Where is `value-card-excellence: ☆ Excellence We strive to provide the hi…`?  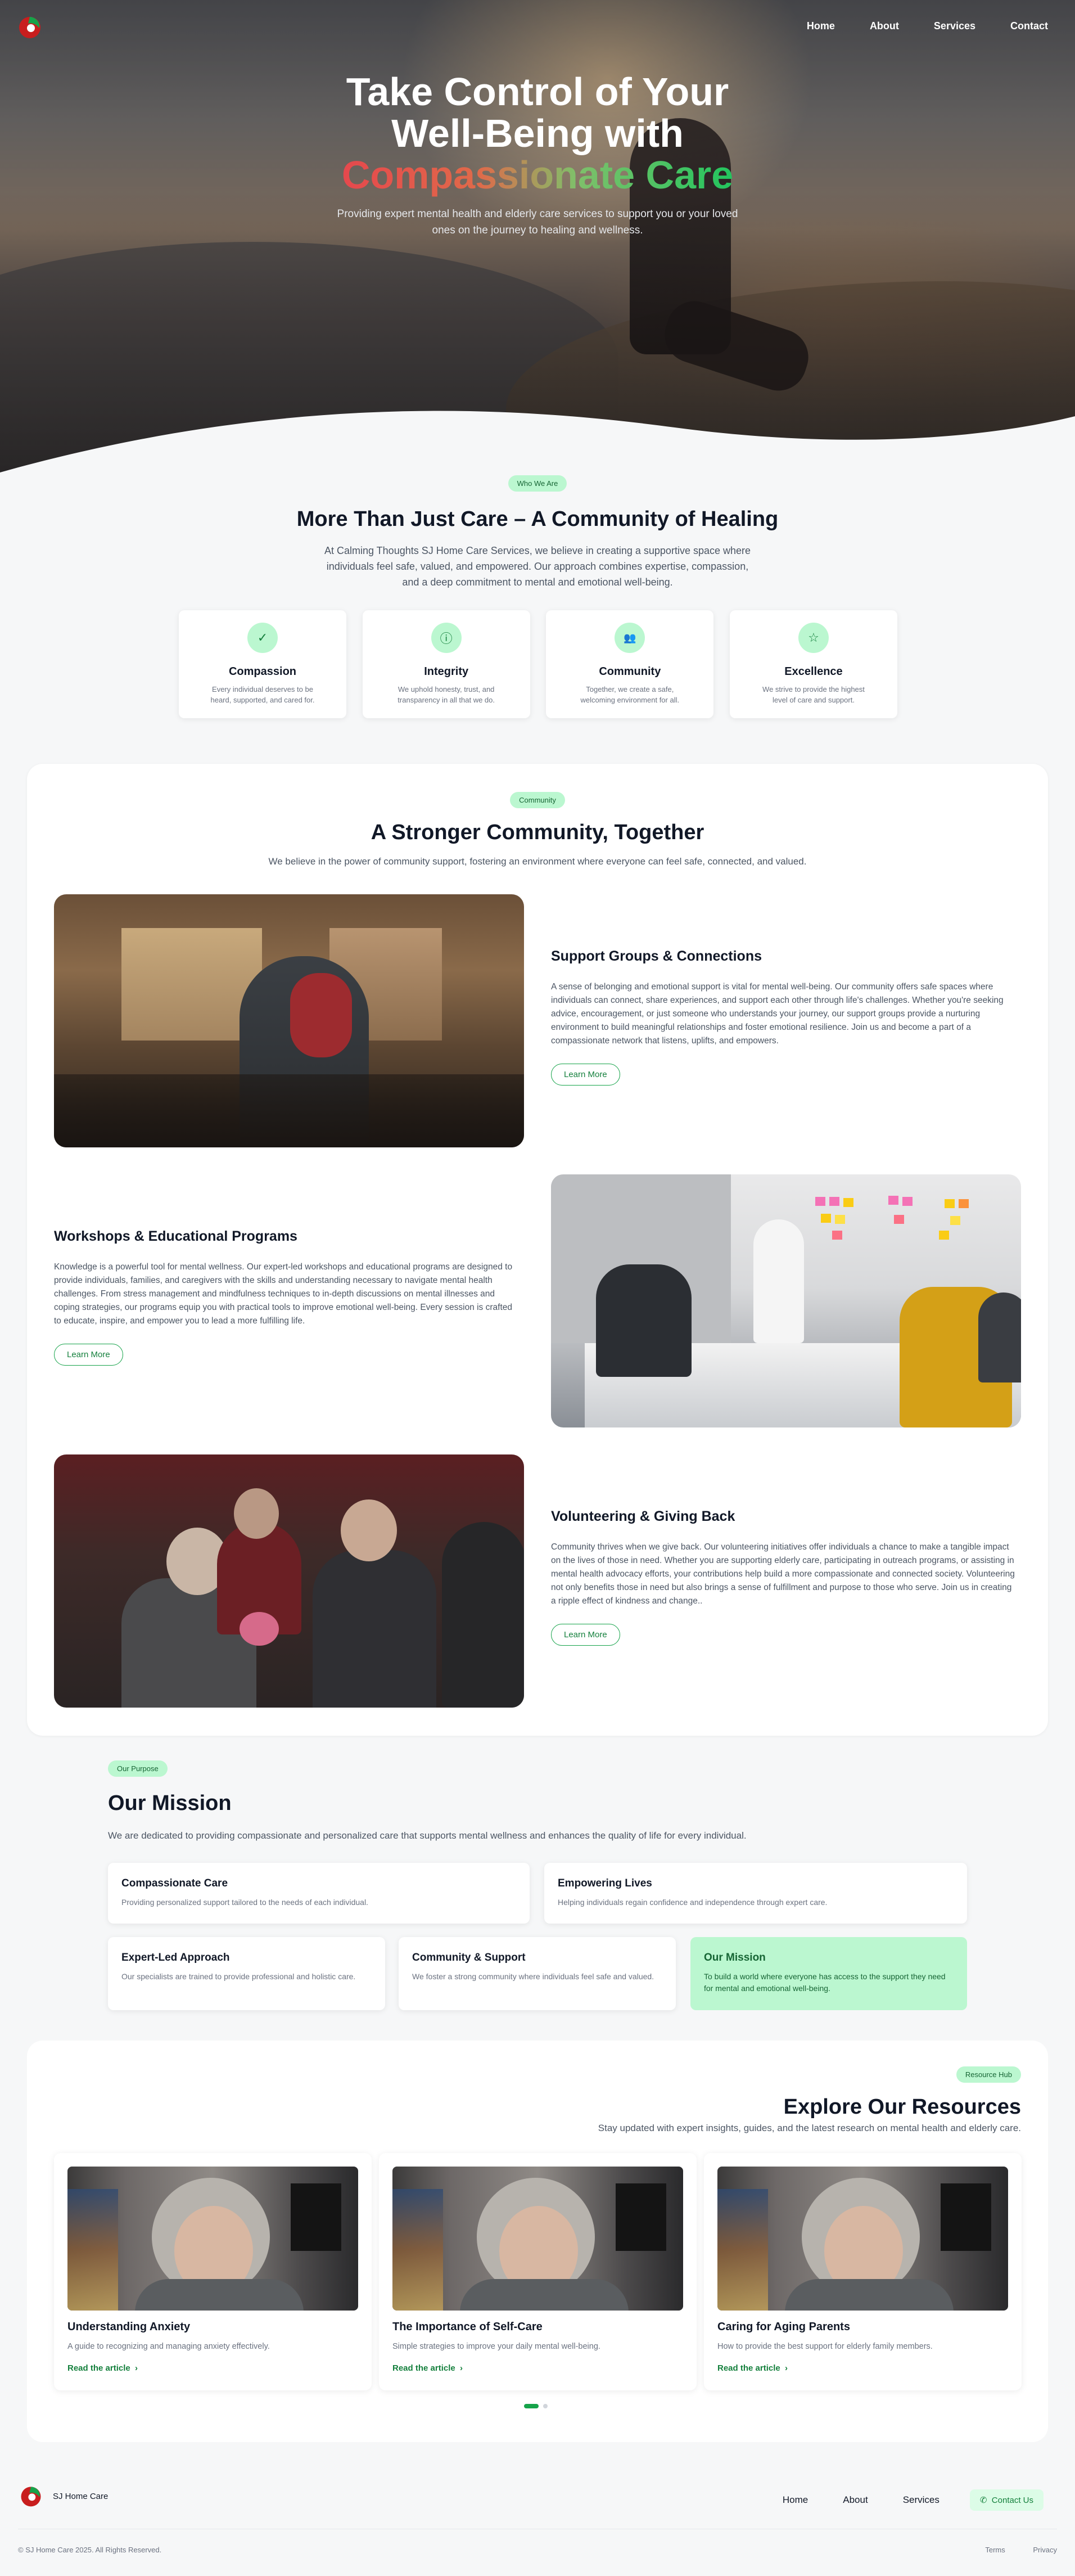
value-card-excellence: ☆ Excellence We strive to provide the hi… is located at coordinates (813, 664).